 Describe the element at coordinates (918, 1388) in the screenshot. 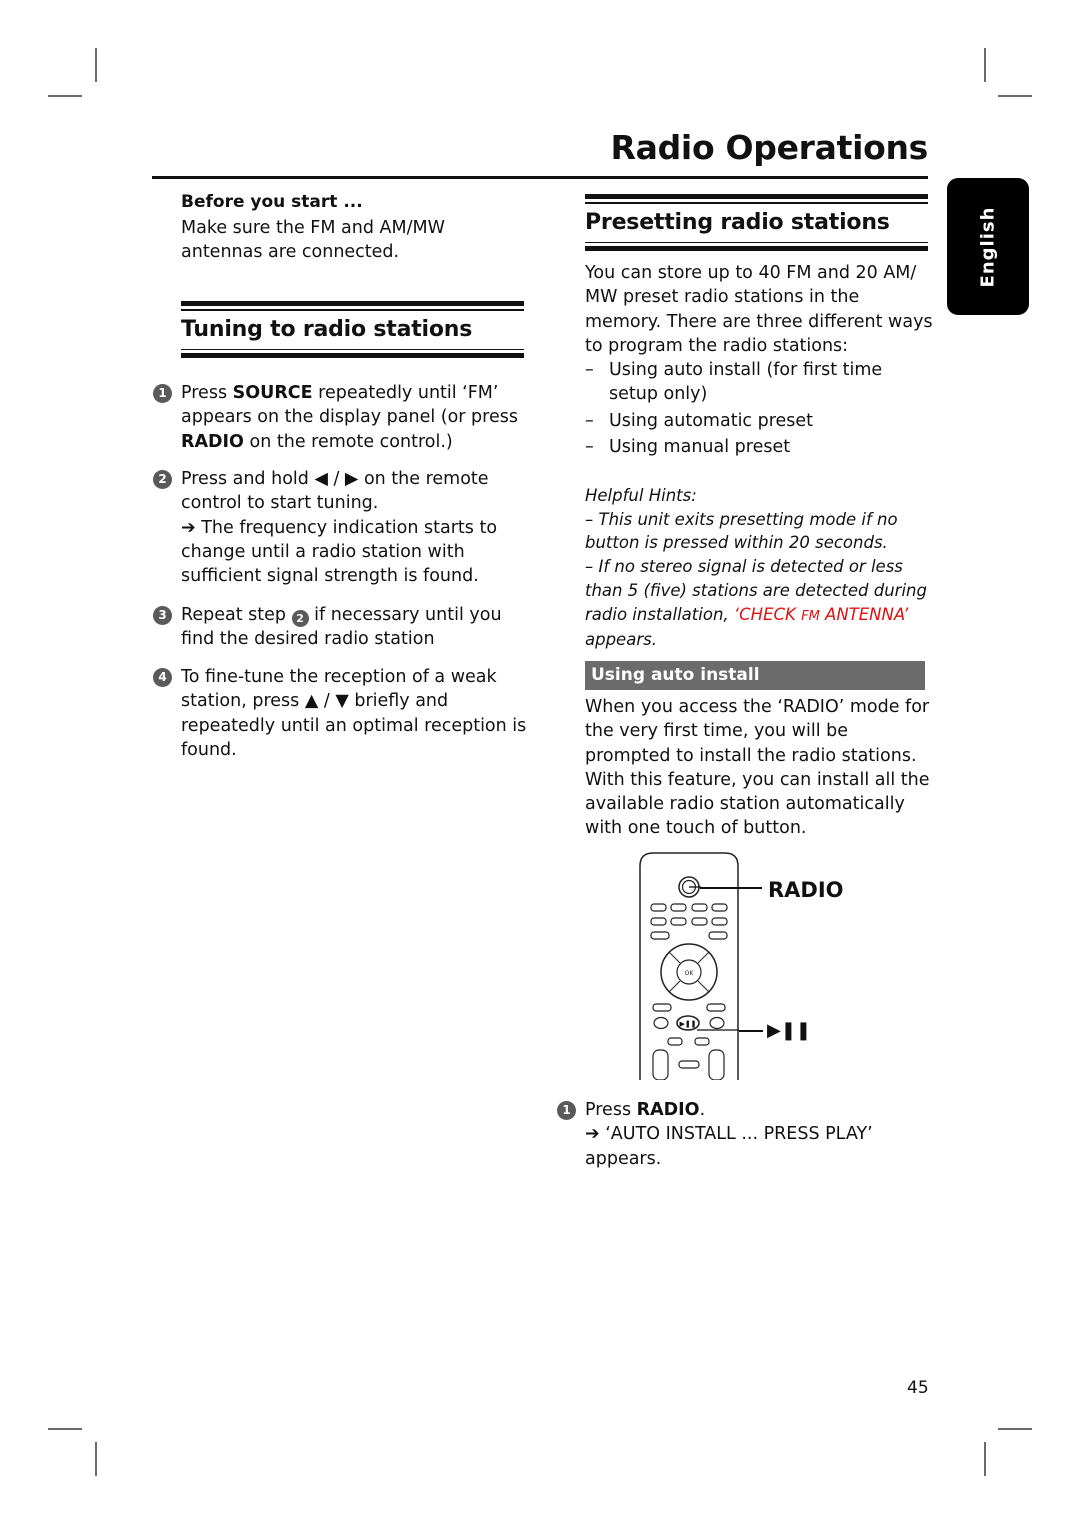

I see `page-number: 45` at that location.